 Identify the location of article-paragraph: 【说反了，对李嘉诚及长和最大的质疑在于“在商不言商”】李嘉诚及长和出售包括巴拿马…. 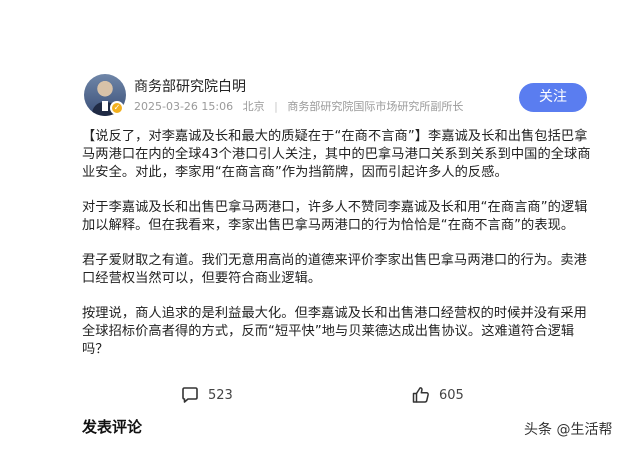
(336, 154).